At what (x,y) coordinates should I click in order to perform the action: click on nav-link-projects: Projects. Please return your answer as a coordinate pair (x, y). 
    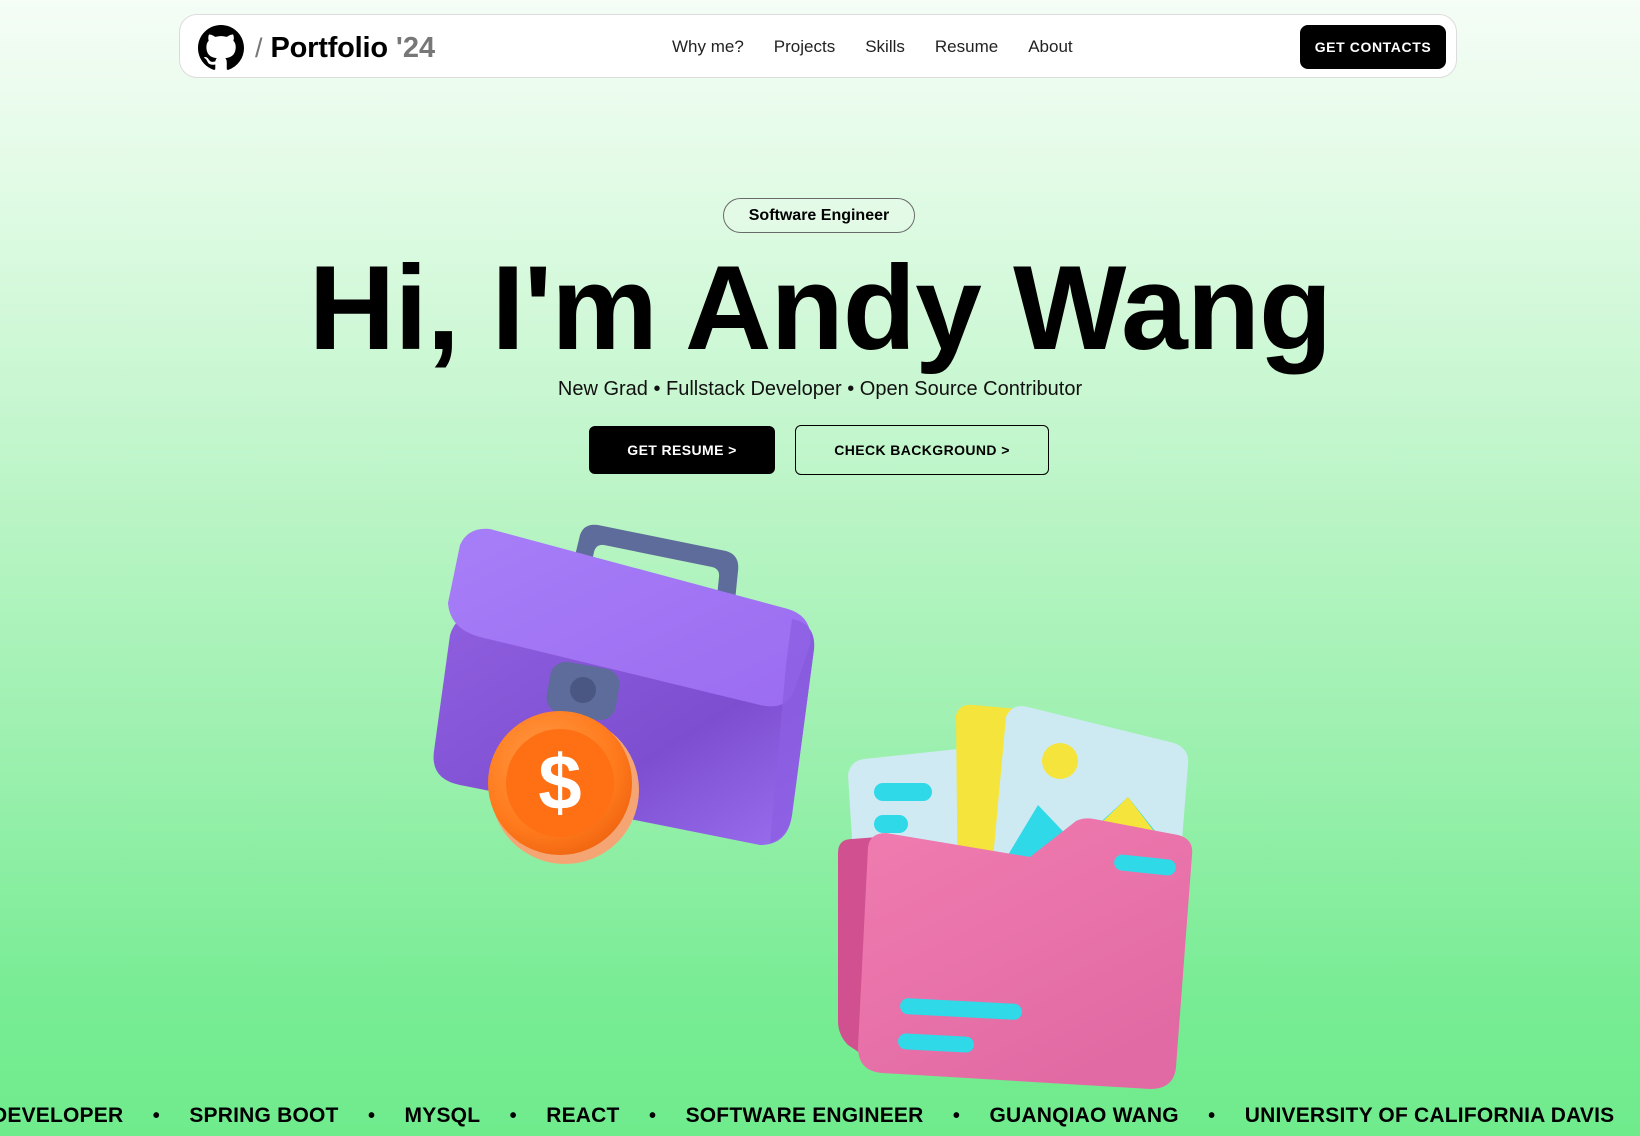
    Looking at the image, I should click on (804, 47).